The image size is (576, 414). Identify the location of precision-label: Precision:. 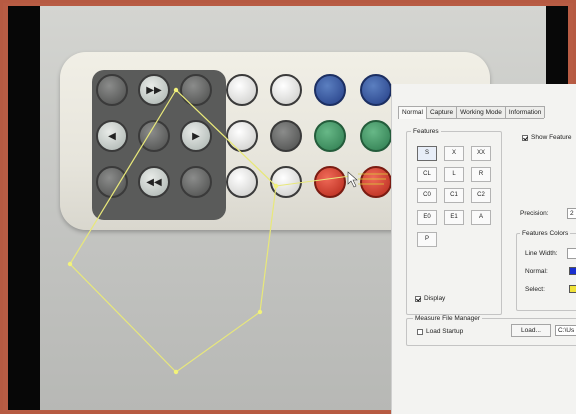
(534, 213).